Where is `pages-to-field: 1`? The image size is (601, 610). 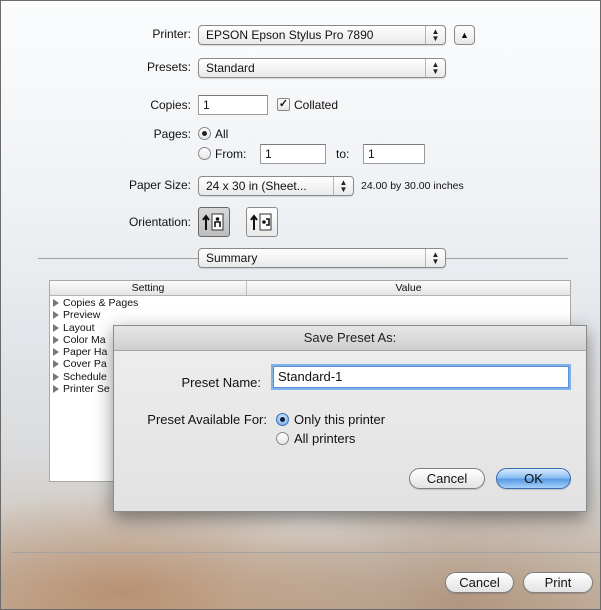
pages-to-field: 1 is located at coordinates (394, 154).